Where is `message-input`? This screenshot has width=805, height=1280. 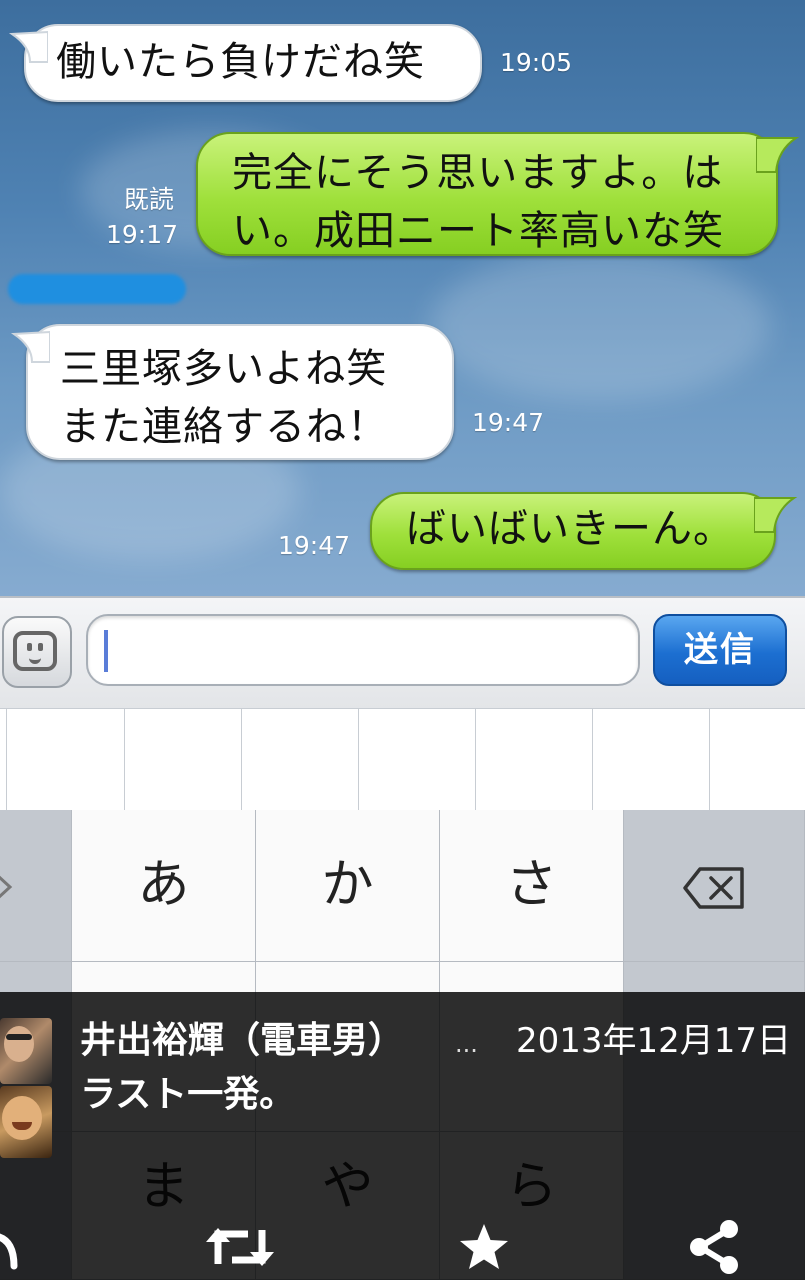 message-input is located at coordinates (363, 650).